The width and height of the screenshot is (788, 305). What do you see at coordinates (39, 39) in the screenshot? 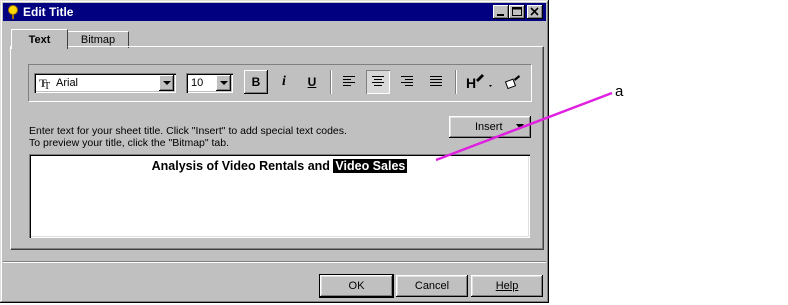
I see `tab-text: Text` at bounding box center [39, 39].